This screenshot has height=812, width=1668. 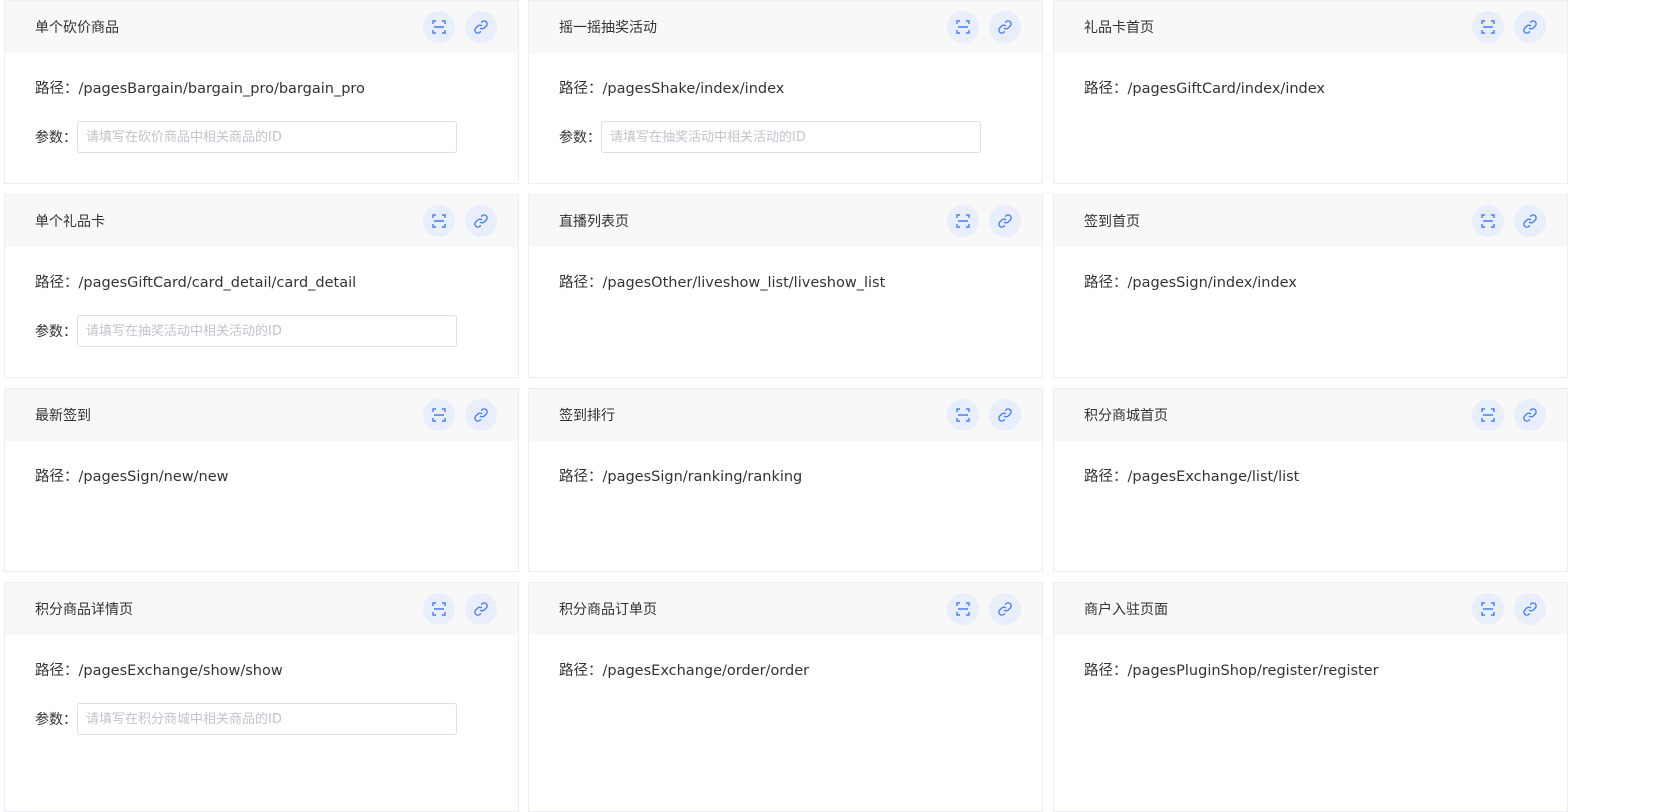 What do you see at coordinates (744, 283) in the screenshot?
I see `path-value: /pagesOther/liveshow_list/liveshow_list` at bounding box center [744, 283].